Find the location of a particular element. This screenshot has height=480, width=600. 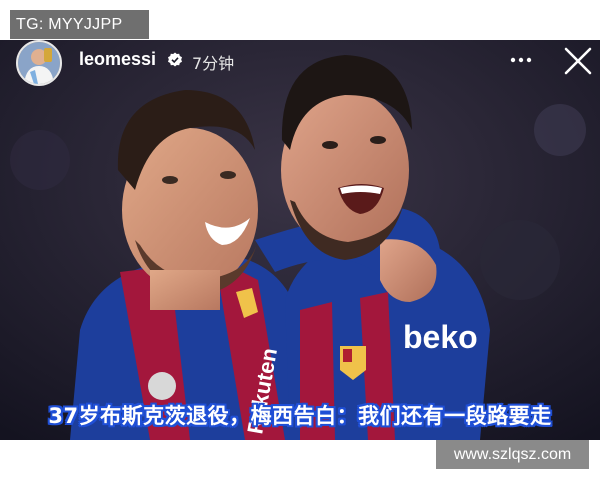

tg-watermark: TG: MYYJJPP is located at coordinates (79, 24).